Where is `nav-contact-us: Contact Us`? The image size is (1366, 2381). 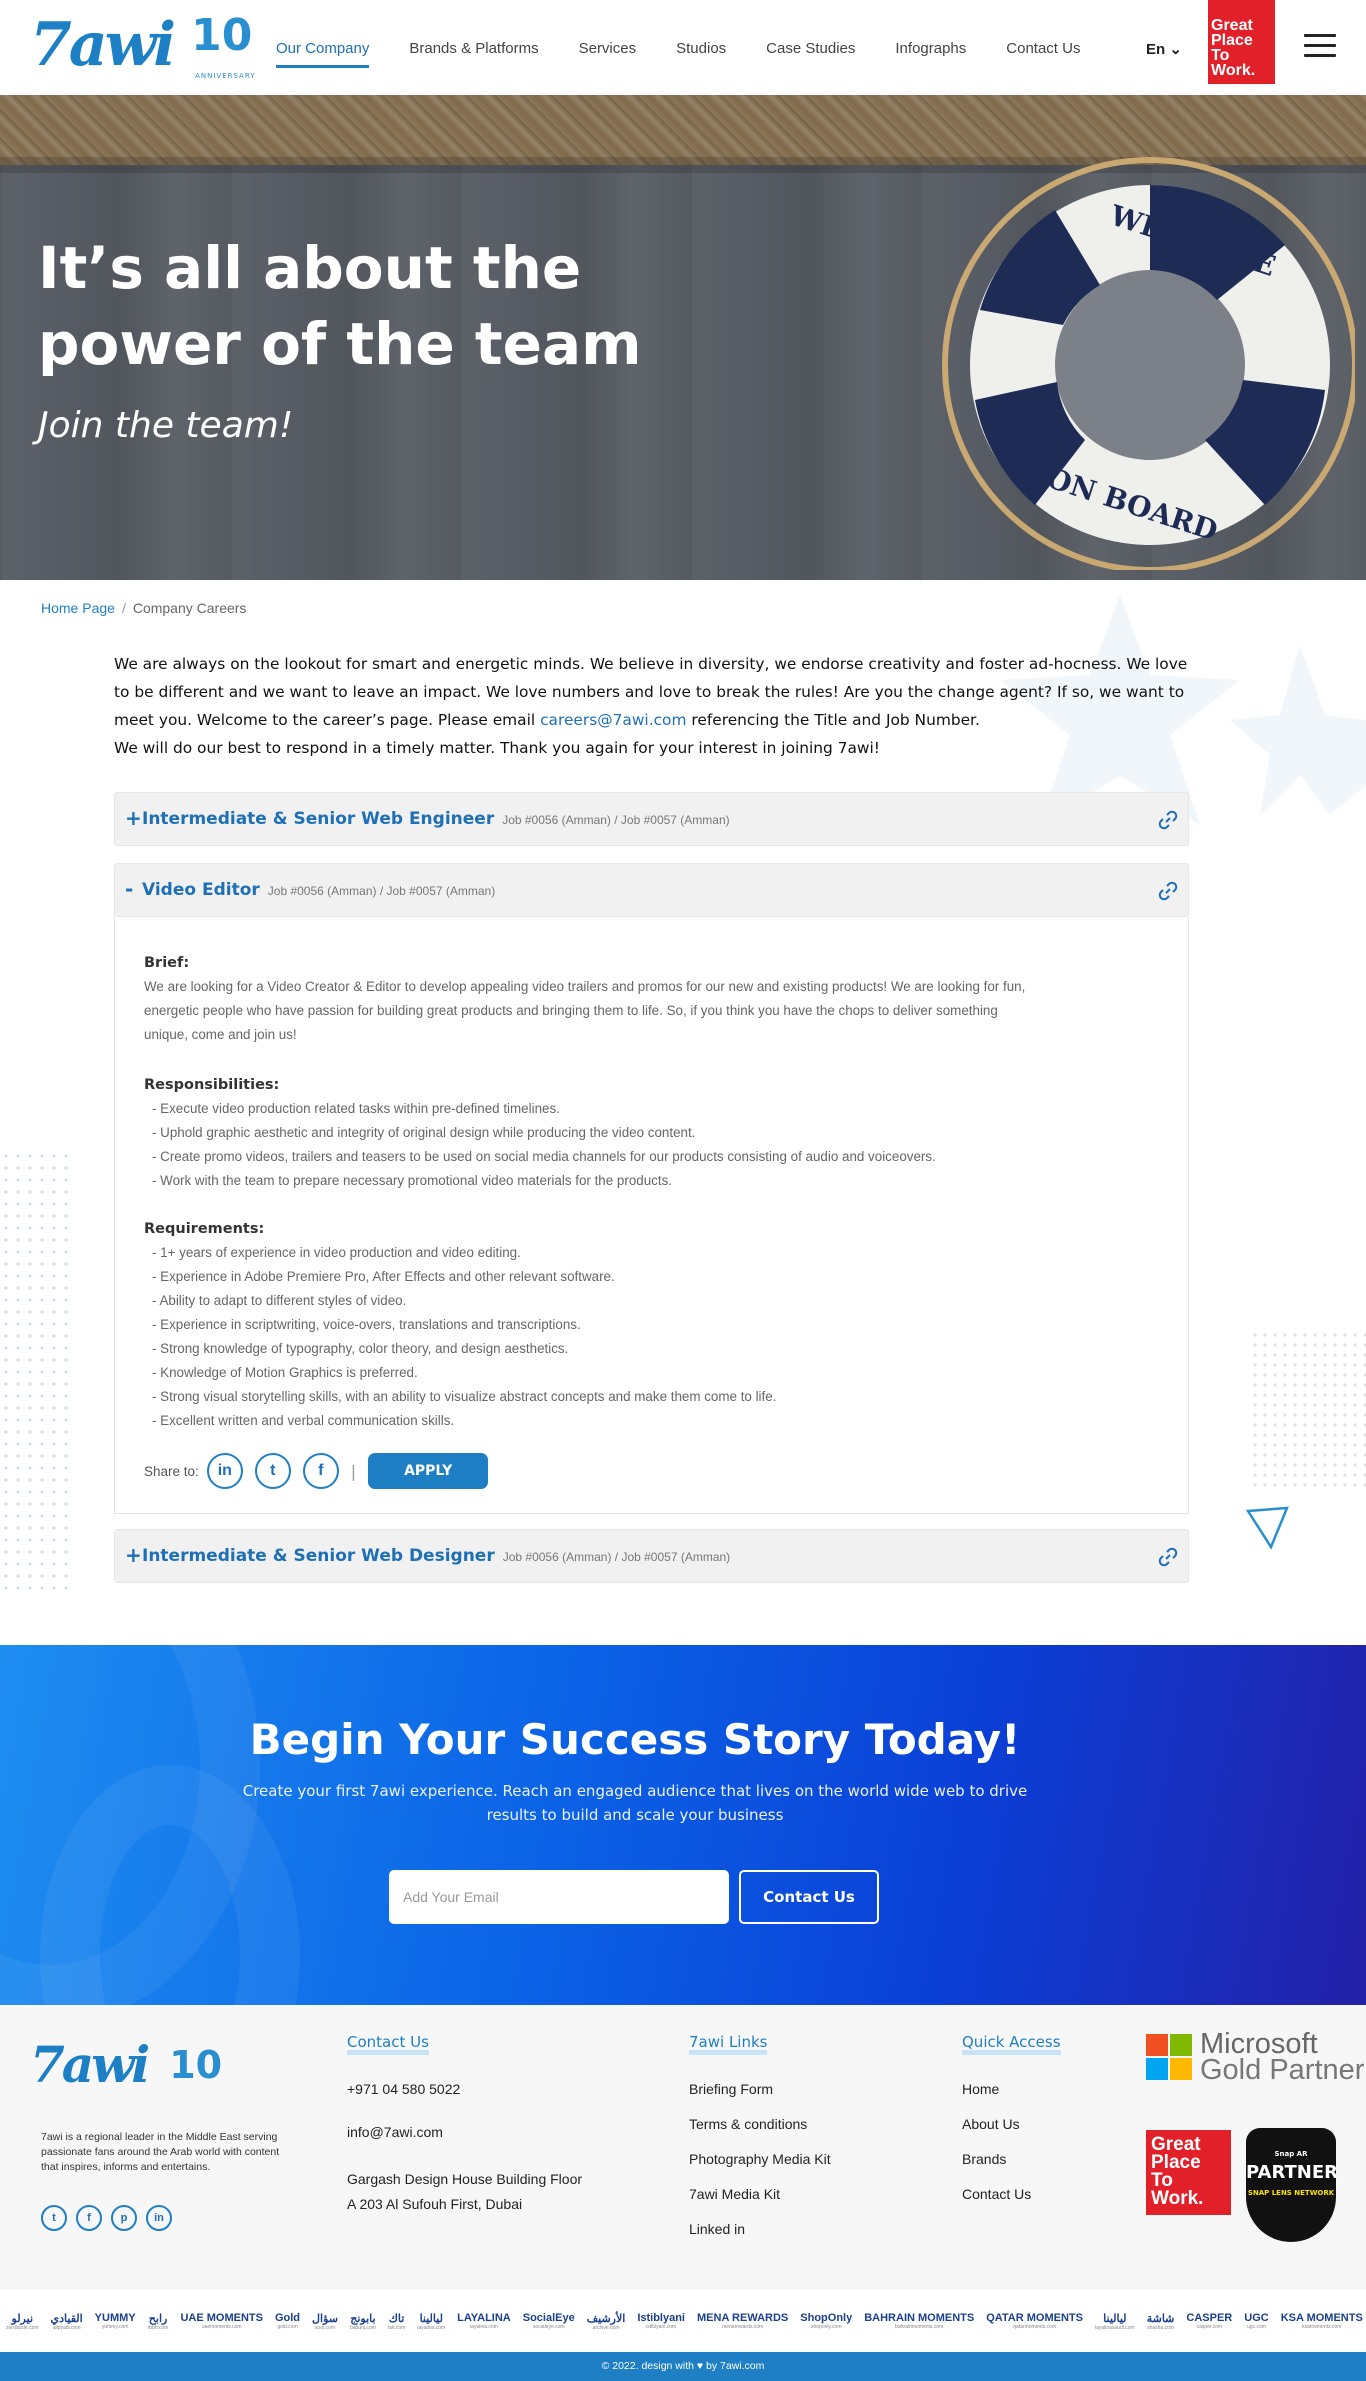
nav-contact-us: Contact Us is located at coordinates (1043, 54).